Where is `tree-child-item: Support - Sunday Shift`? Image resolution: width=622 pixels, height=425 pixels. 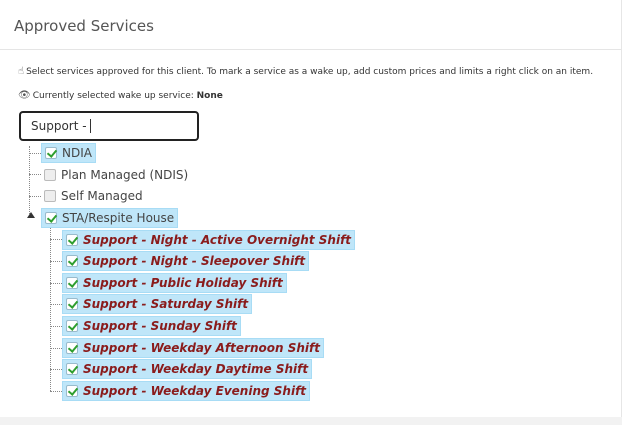 tree-child-item: Support - Sunday Shift is located at coordinates (151, 326).